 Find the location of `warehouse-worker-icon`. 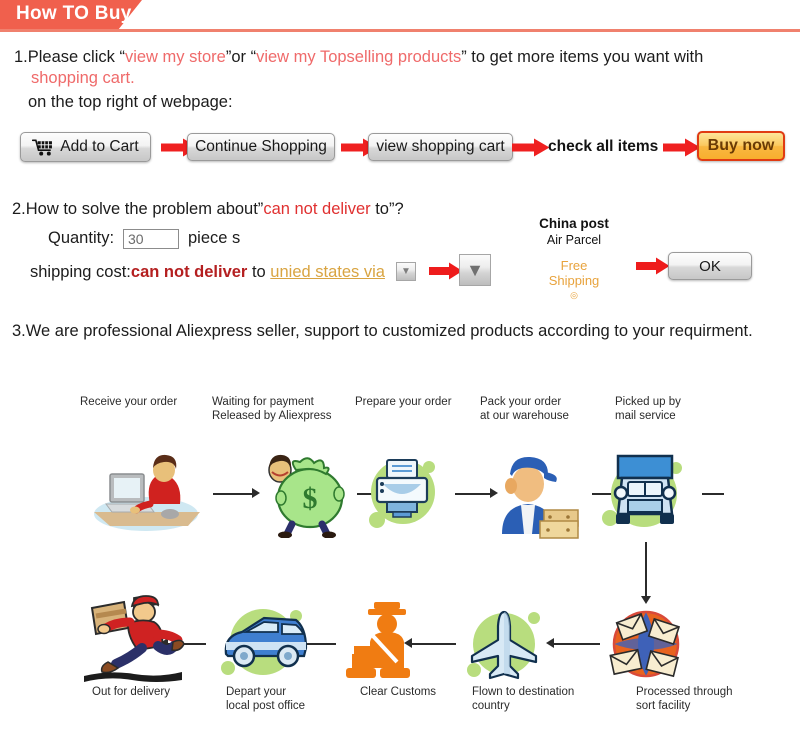

warehouse-worker-icon is located at coordinates (538, 494).